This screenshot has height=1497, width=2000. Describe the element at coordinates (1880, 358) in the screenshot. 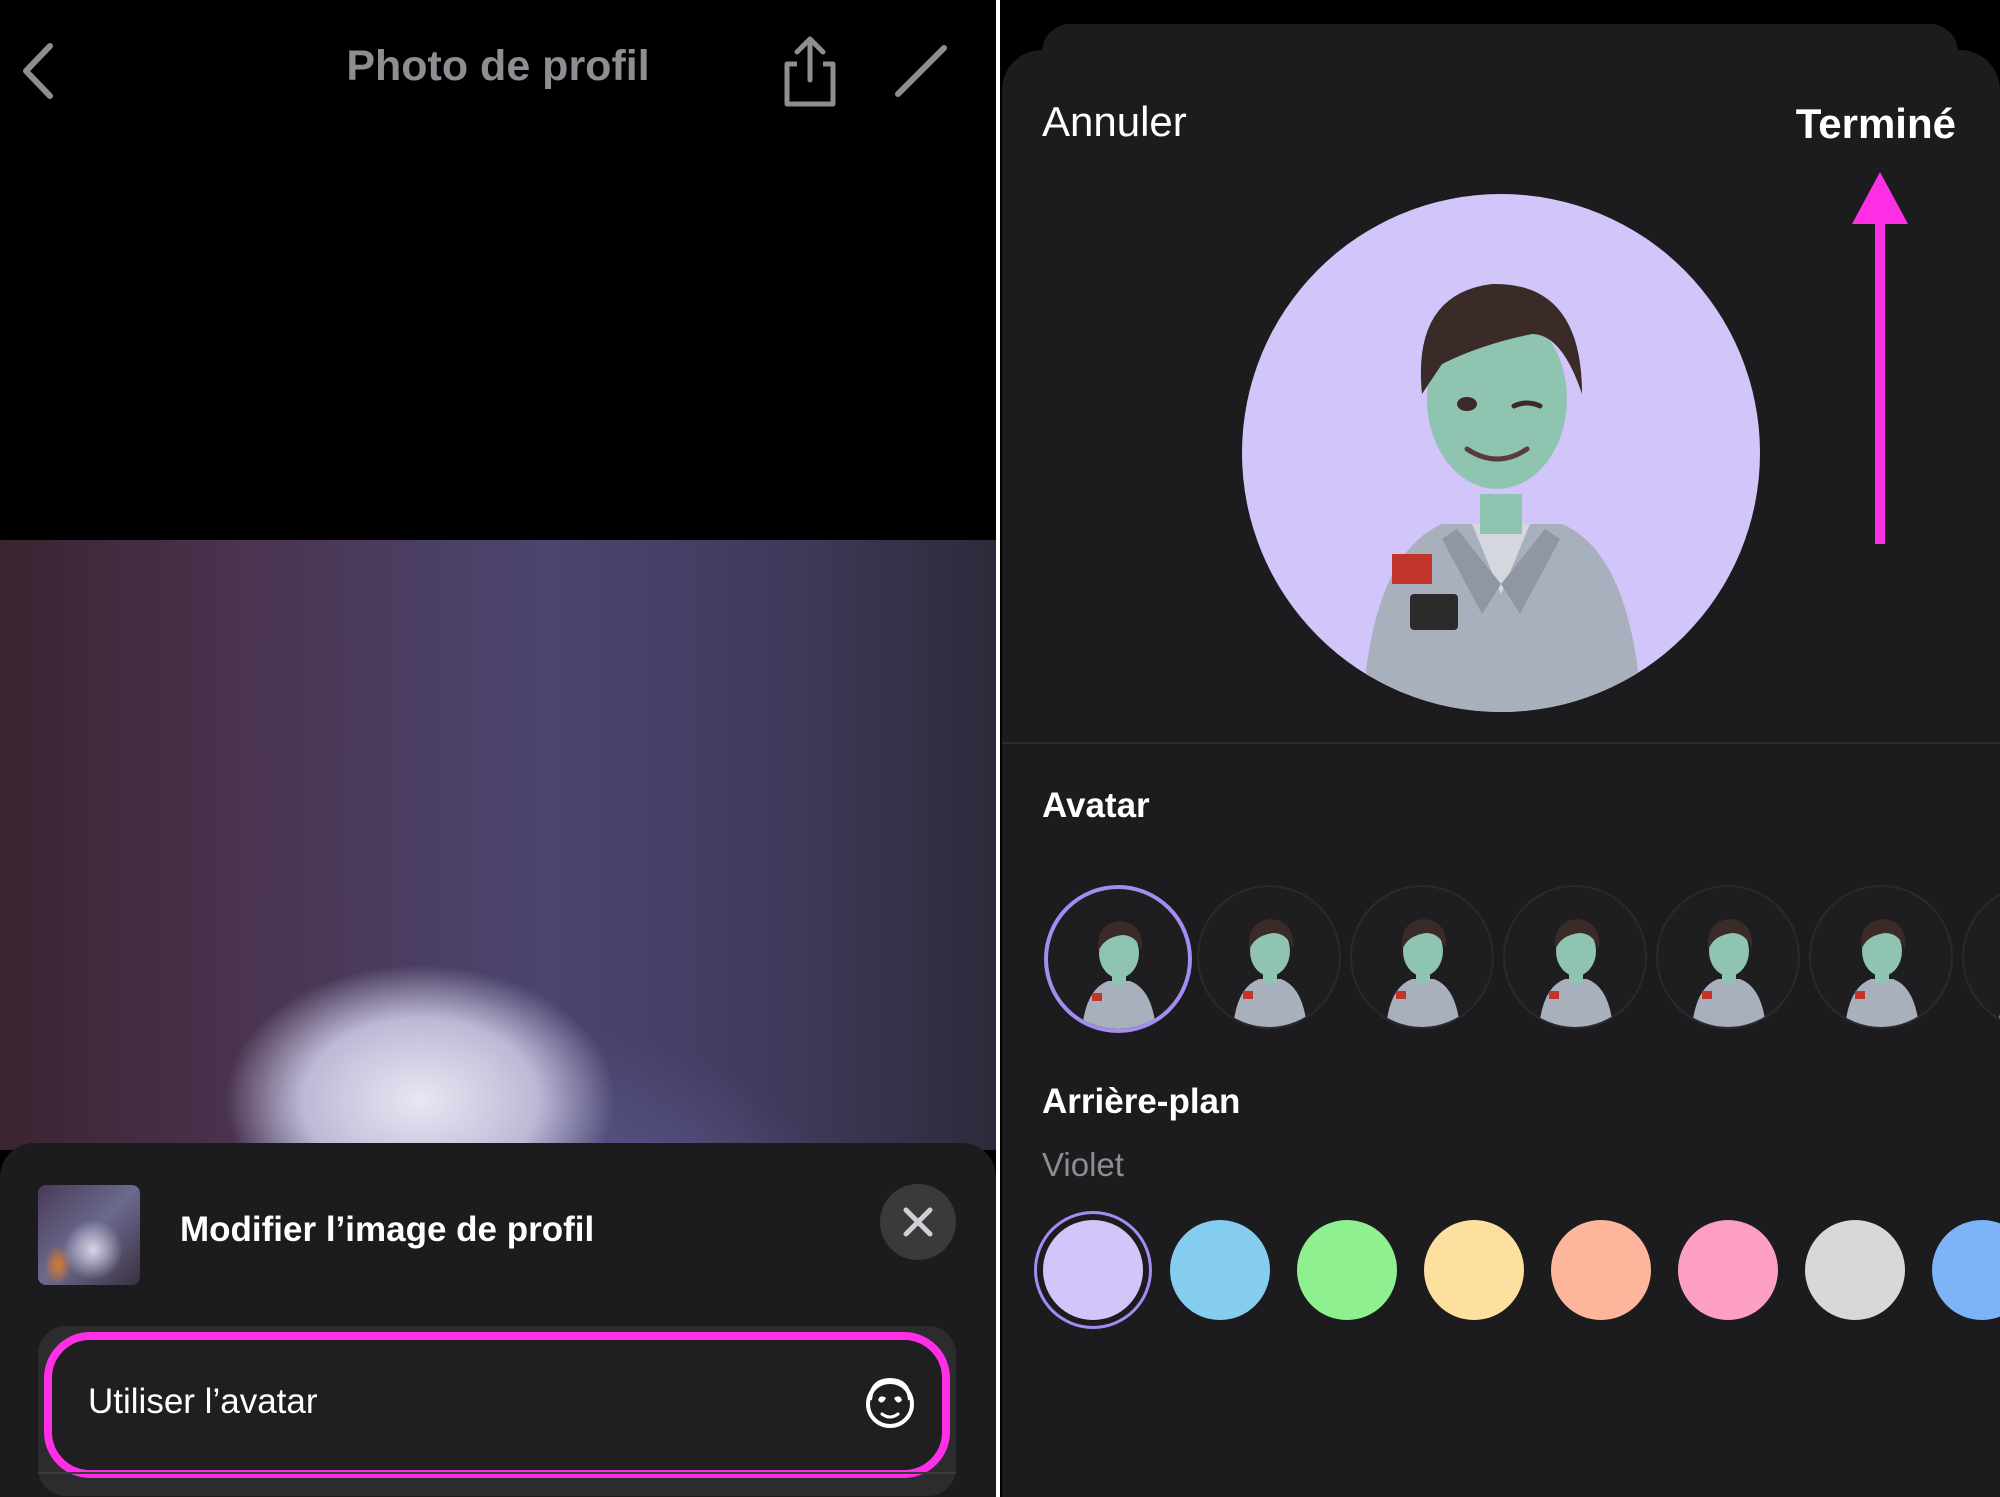

I see `arrow-up-annotation` at that location.